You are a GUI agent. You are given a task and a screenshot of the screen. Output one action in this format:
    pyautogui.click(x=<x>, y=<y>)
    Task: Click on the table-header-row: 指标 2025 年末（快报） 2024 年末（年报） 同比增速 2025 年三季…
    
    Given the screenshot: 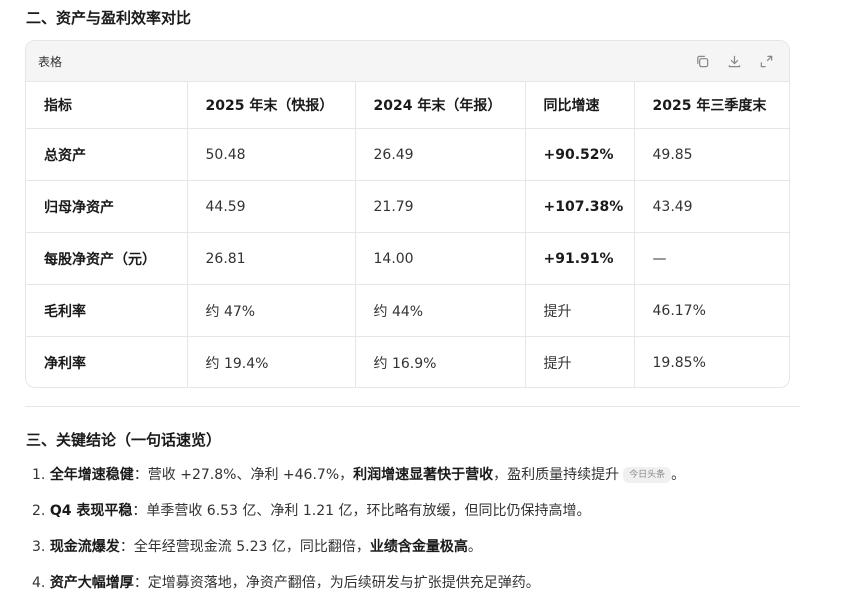 What is the action you would take?
    pyautogui.click(x=407, y=105)
    